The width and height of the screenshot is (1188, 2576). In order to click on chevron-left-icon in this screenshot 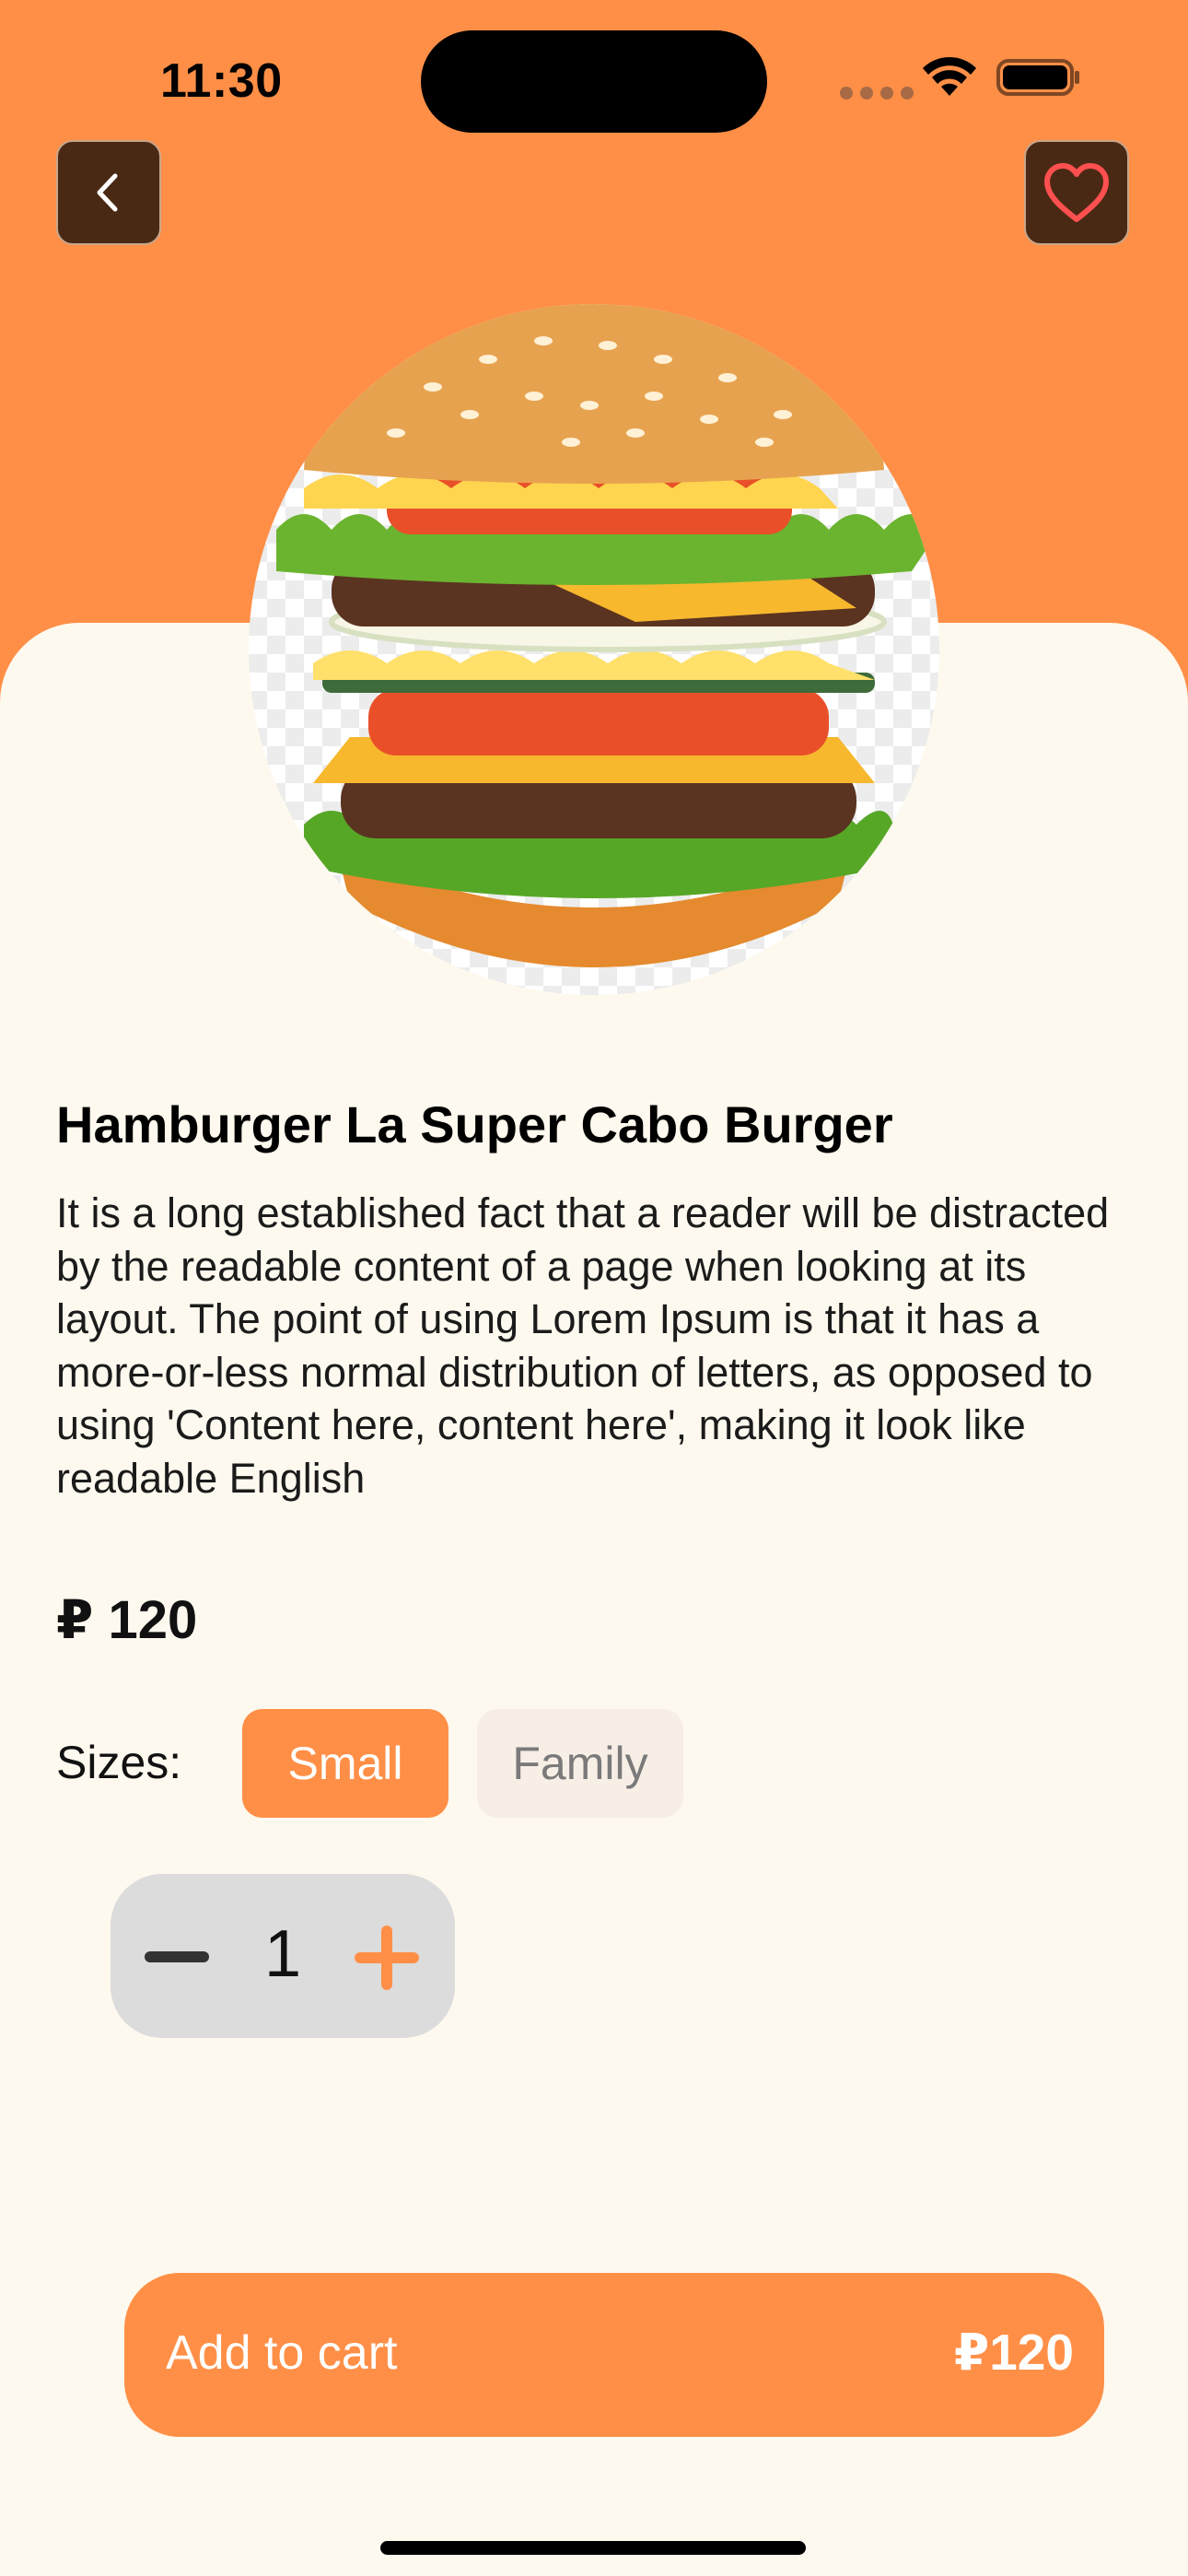, I will do `click(107, 192)`.